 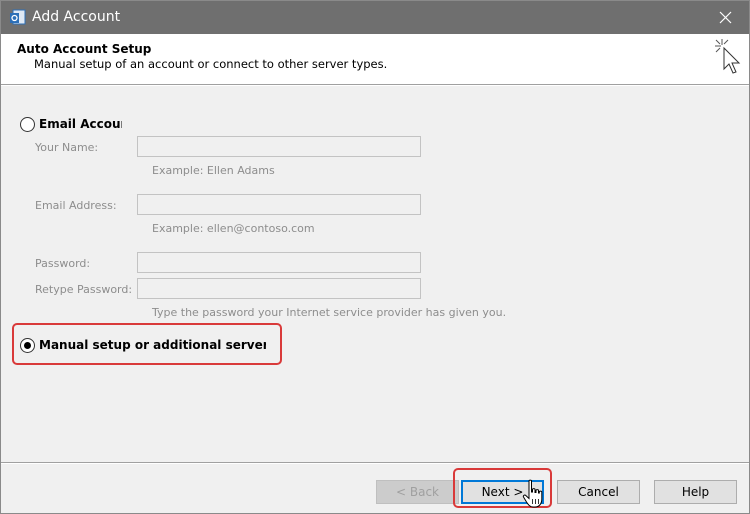 What do you see at coordinates (84, 289) in the screenshot?
I see `retype-password-label: Retype Password:` at bounding box center [84, 289].